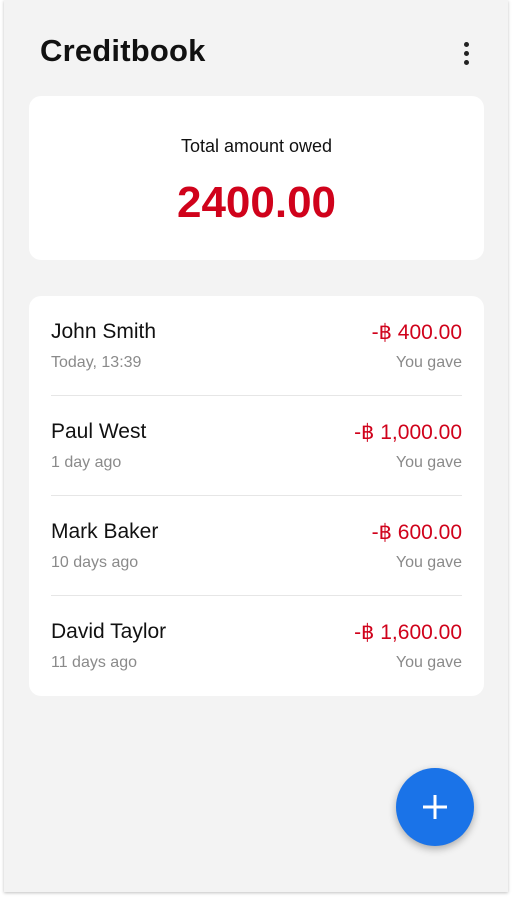 The image size is (512, 900). Describe the element at coordinates (95, 562) in the screenshot. I see `entry-time: 10 days ago` at that location.